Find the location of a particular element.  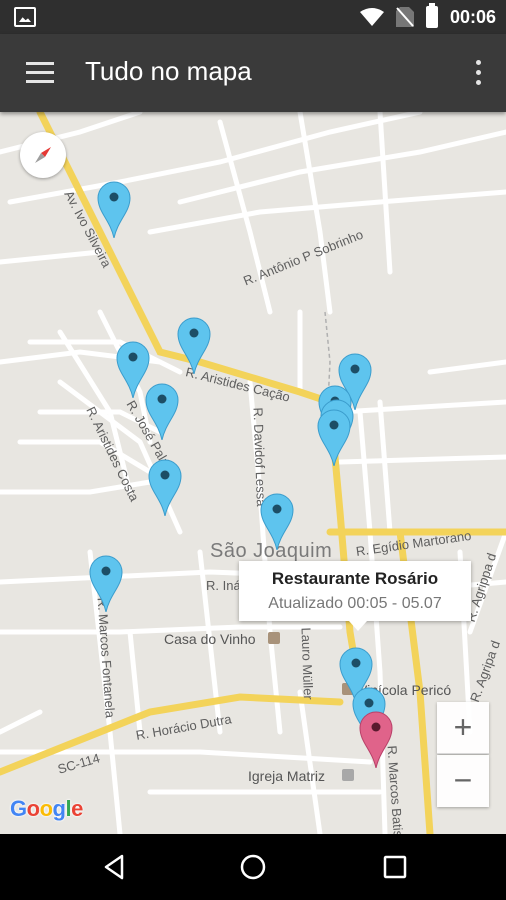

place-label-casa-do-vinho: Casa do Vinho is located at coordinates (210, 639).